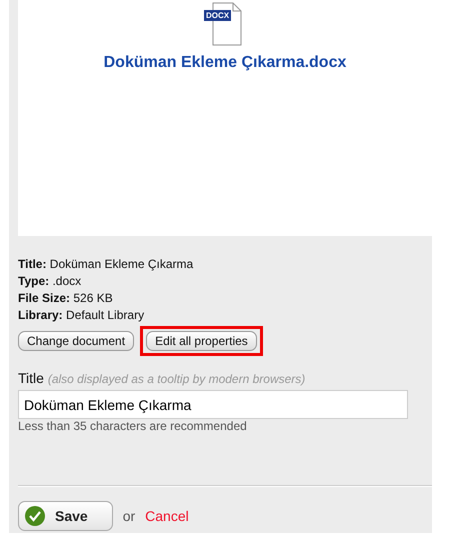  I want to click on title-input: Doküman Ekleme Çıkarma, so click(213, 404).